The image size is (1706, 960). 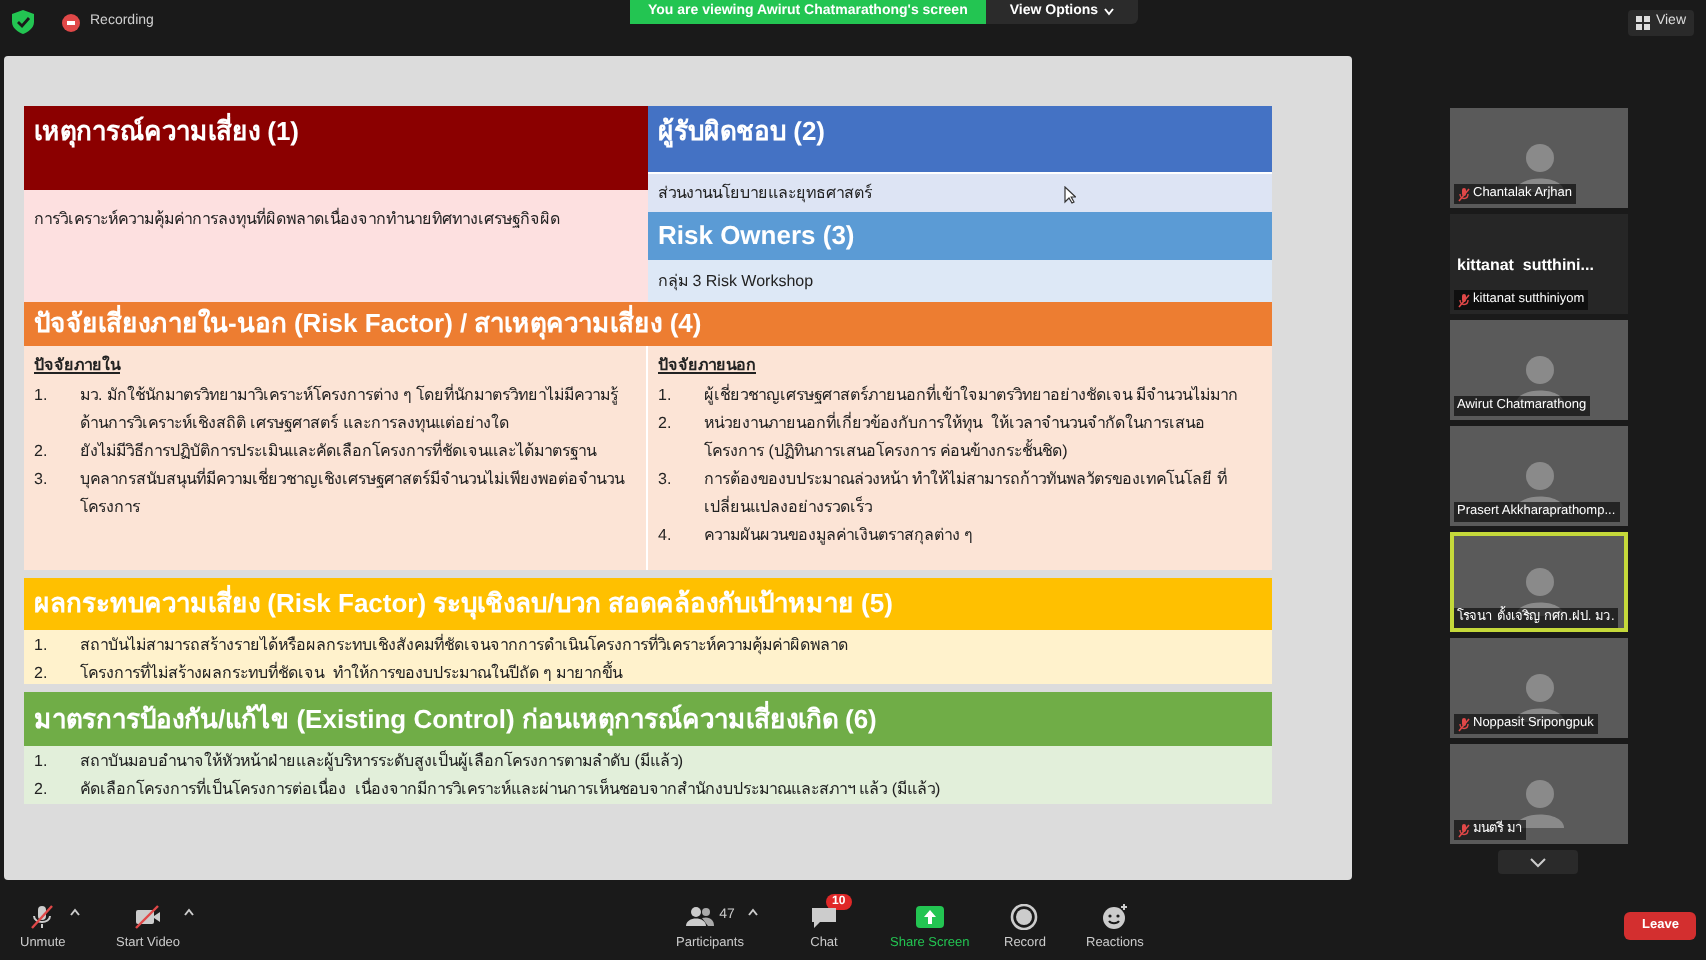 What do you see at coordinates (838, 536) in the screenshot?
I see `list-item-text: ความผันผวนของมูลค่าเงินตราสกุลต่าง ๆ` at bounding box center [838, 536].